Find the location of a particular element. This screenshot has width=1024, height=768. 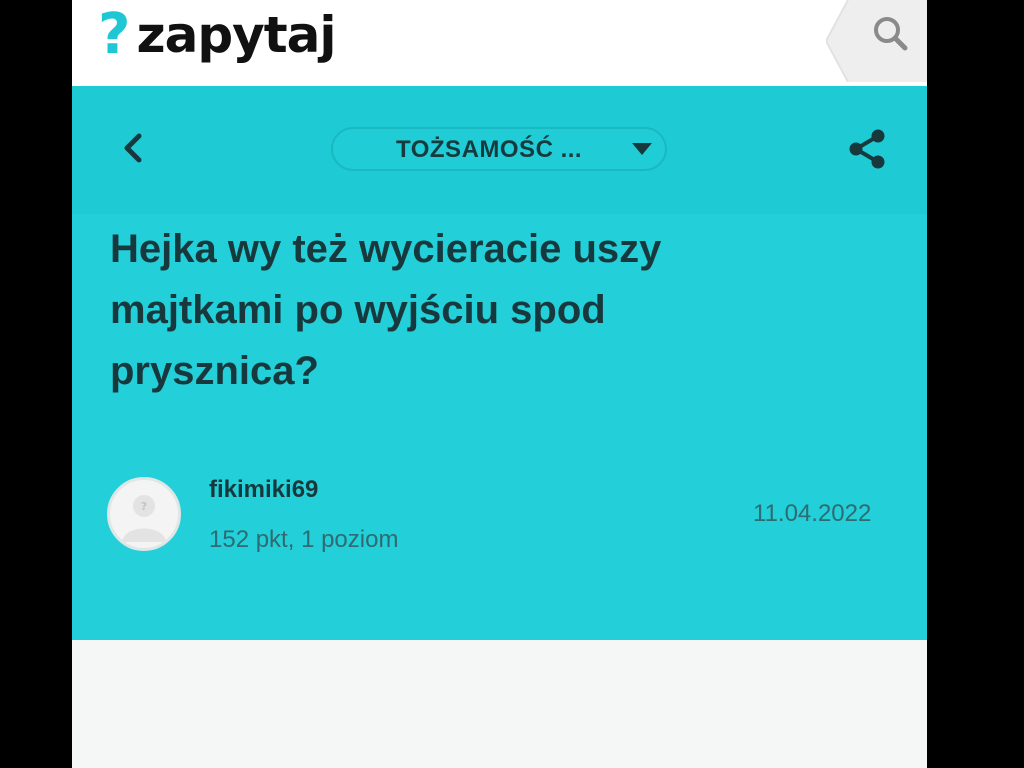

default-avatar-icon: ? is located at coordinates (144, 514).